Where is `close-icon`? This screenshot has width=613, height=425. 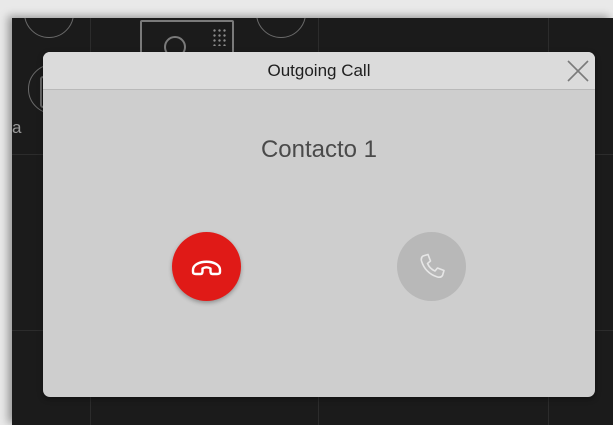
close-icon is located at coordinates (578, 71).